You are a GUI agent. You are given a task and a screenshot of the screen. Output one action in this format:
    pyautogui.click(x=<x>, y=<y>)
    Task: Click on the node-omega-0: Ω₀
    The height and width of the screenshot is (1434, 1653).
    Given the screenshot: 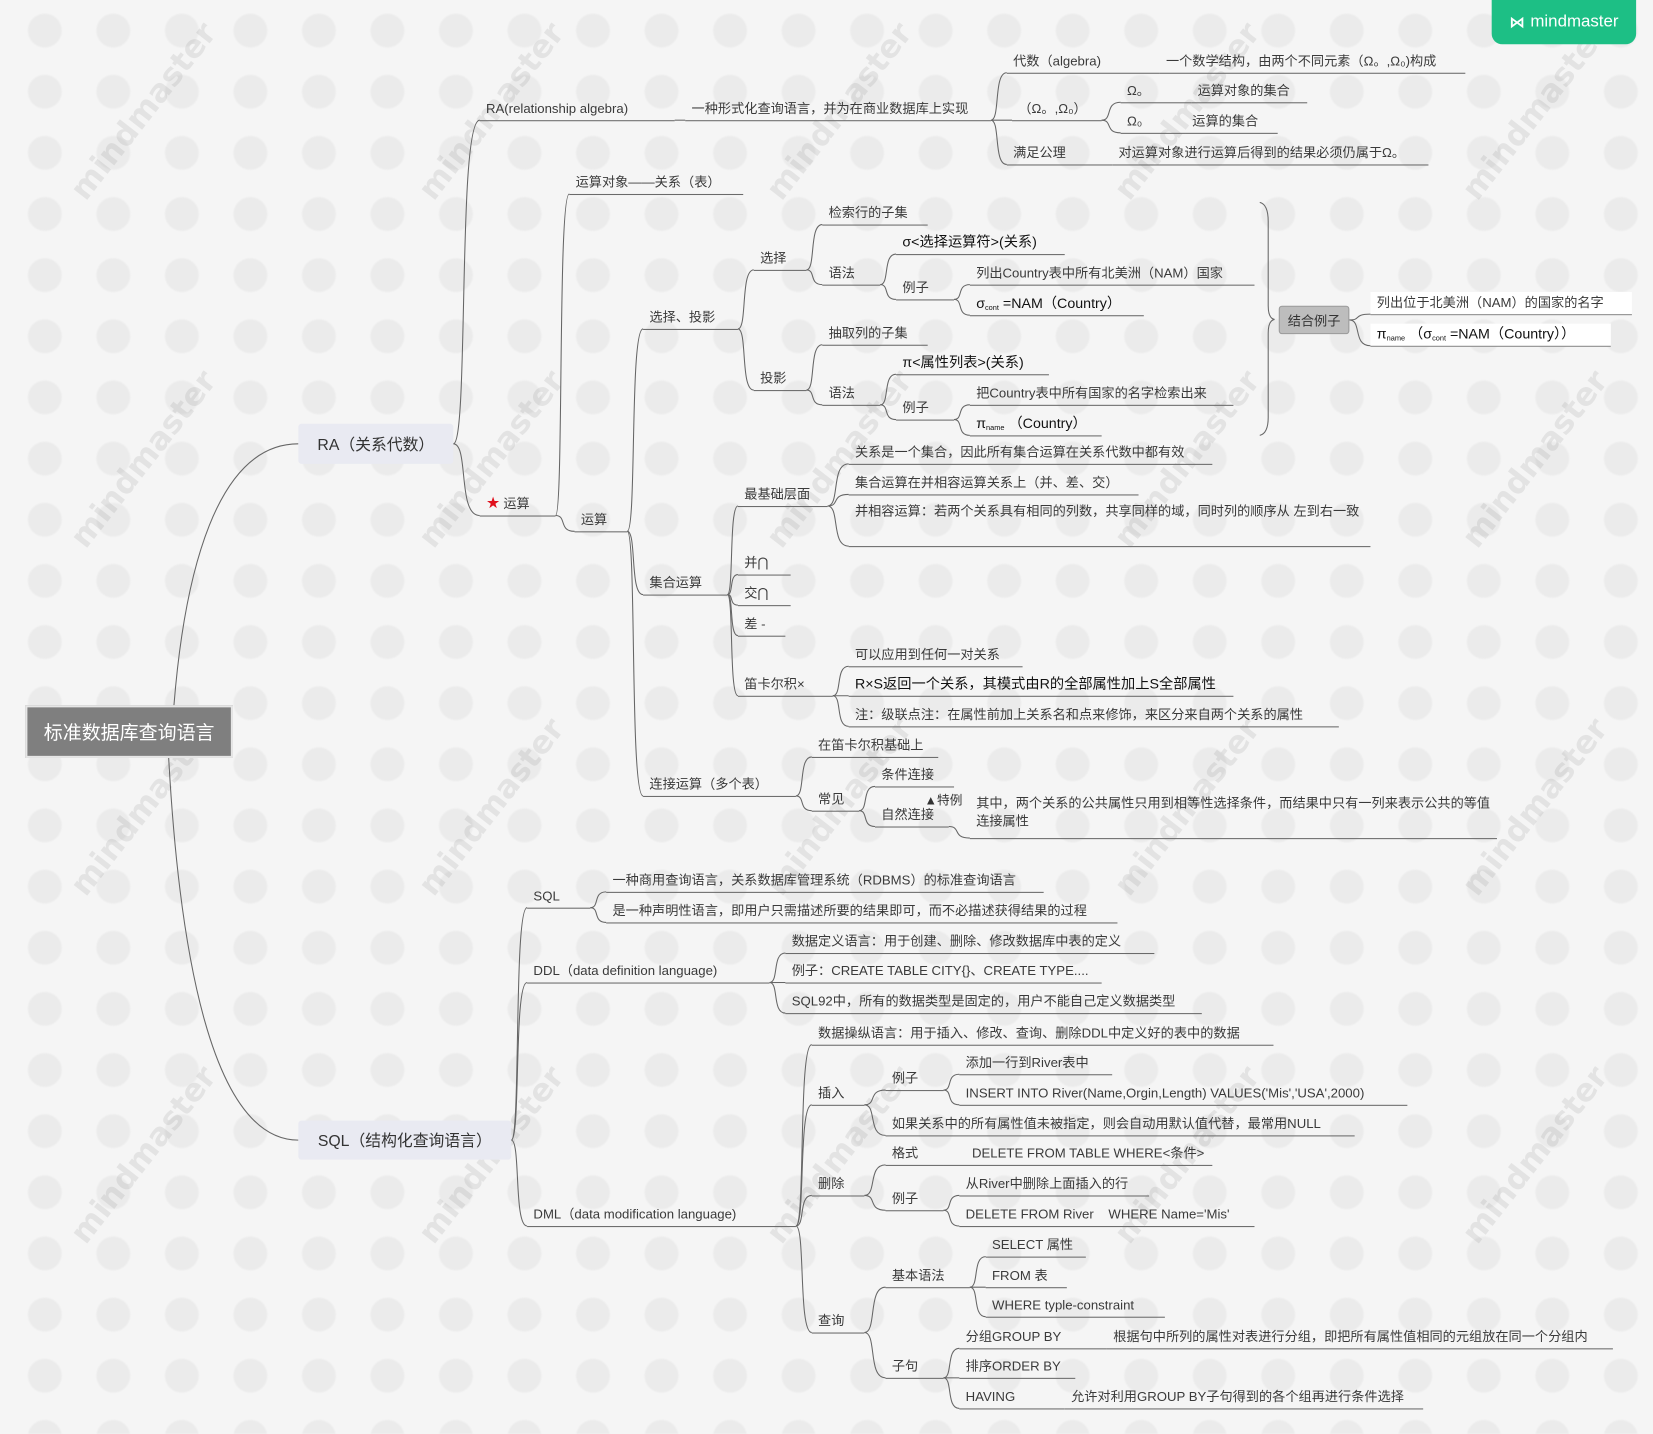 What is the action you would take?
    pyautogui.click(x=1153, y=122)
    